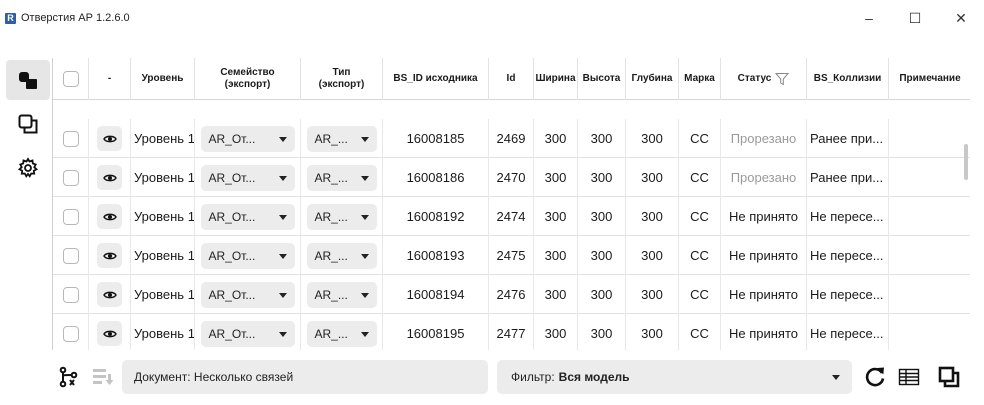 This screenshot has width=984, height=405. Describe the element at coordinates (875, 377) in the screenshot. I see `refresh-button` at that location.